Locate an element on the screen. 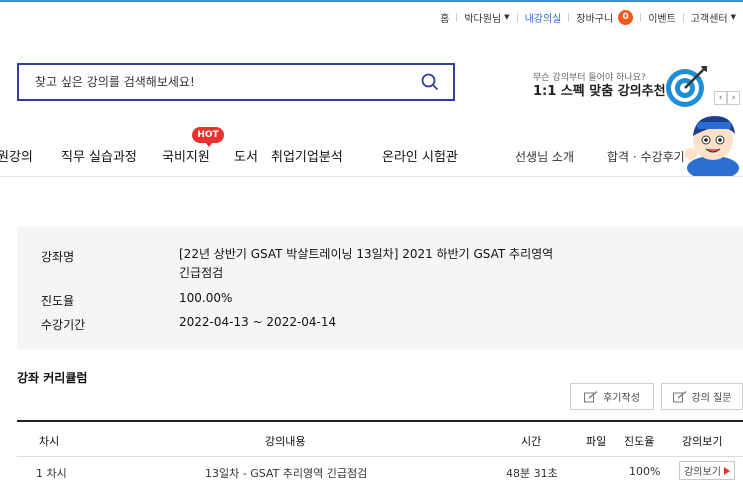 This screenshot has width=743, height=494. search-box is located at coordinates (236, 82).